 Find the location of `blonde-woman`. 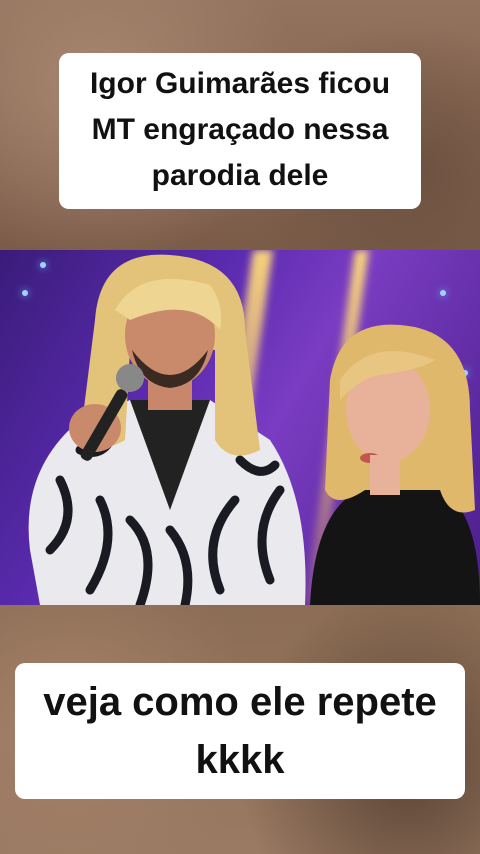

blonde-woman is located at coordinates (395, 464).